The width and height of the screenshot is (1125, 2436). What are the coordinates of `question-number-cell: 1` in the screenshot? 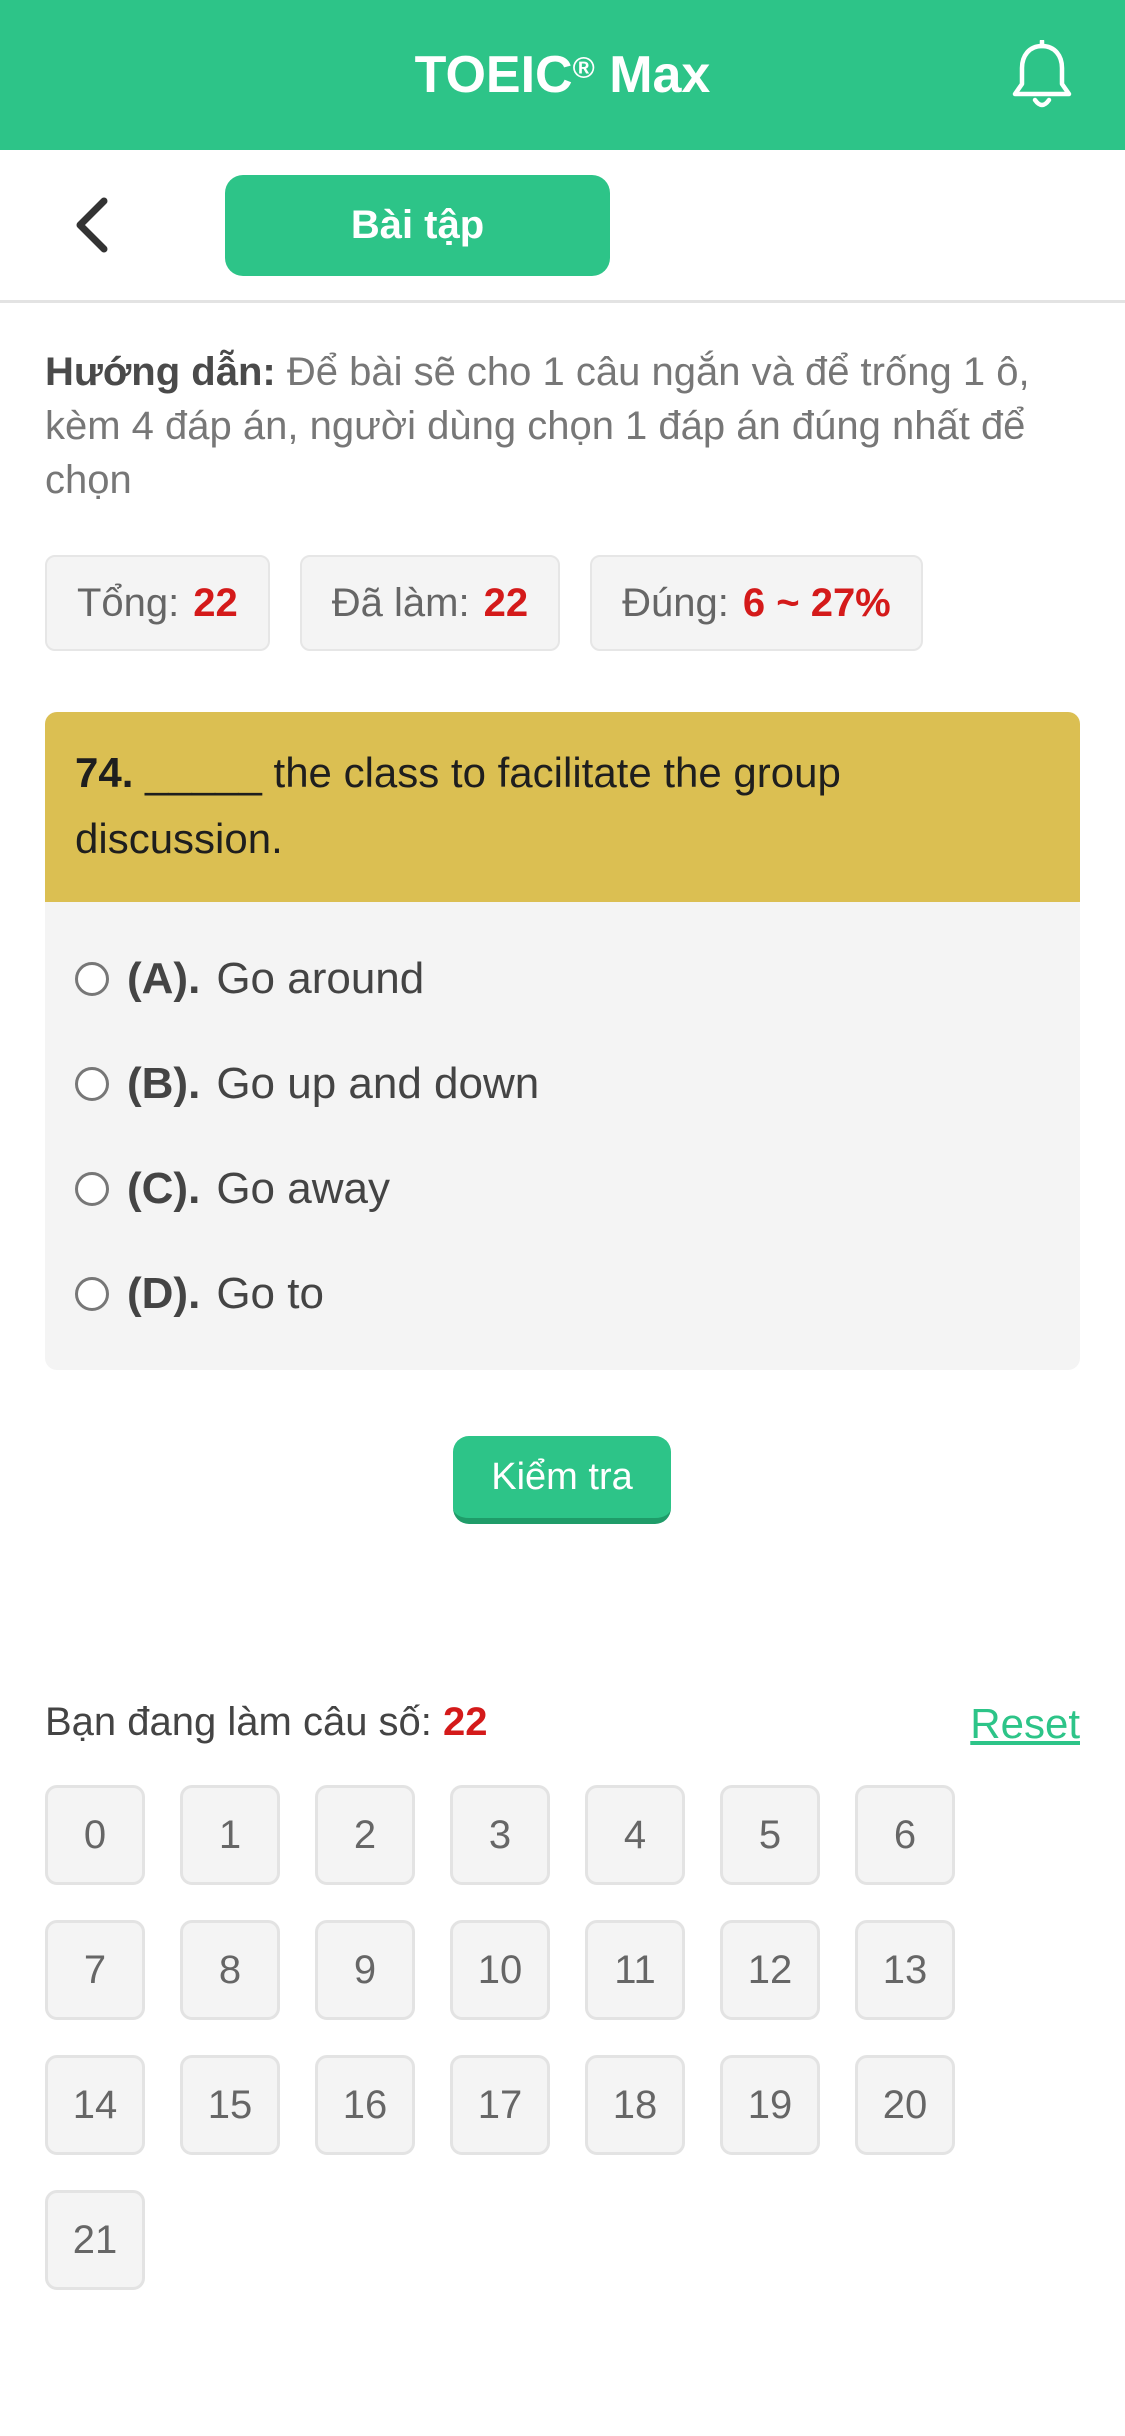 It's located at (230, 1835).